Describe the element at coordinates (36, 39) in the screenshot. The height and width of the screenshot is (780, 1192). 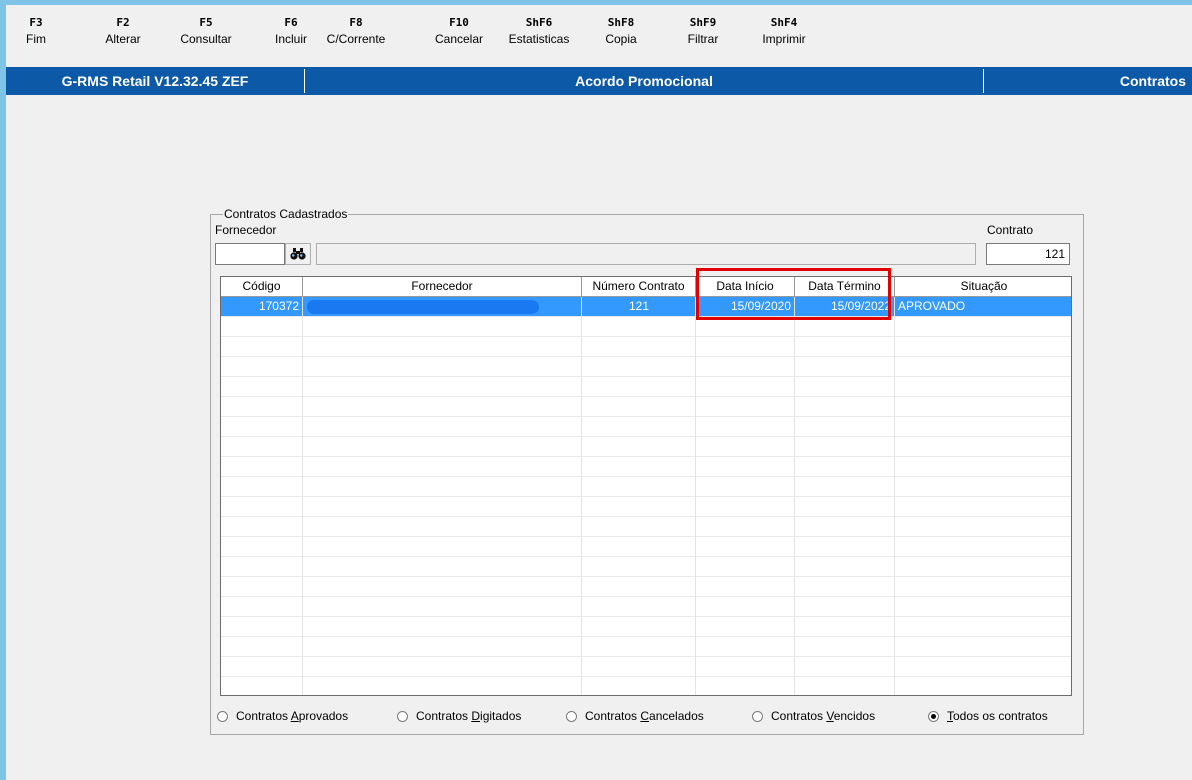
I see `fkey-label: Fim` at that location.